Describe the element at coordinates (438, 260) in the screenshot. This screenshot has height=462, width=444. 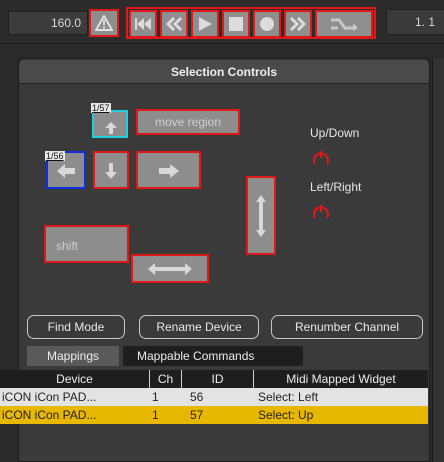
I see `adjacent-panel-edge` at that location.